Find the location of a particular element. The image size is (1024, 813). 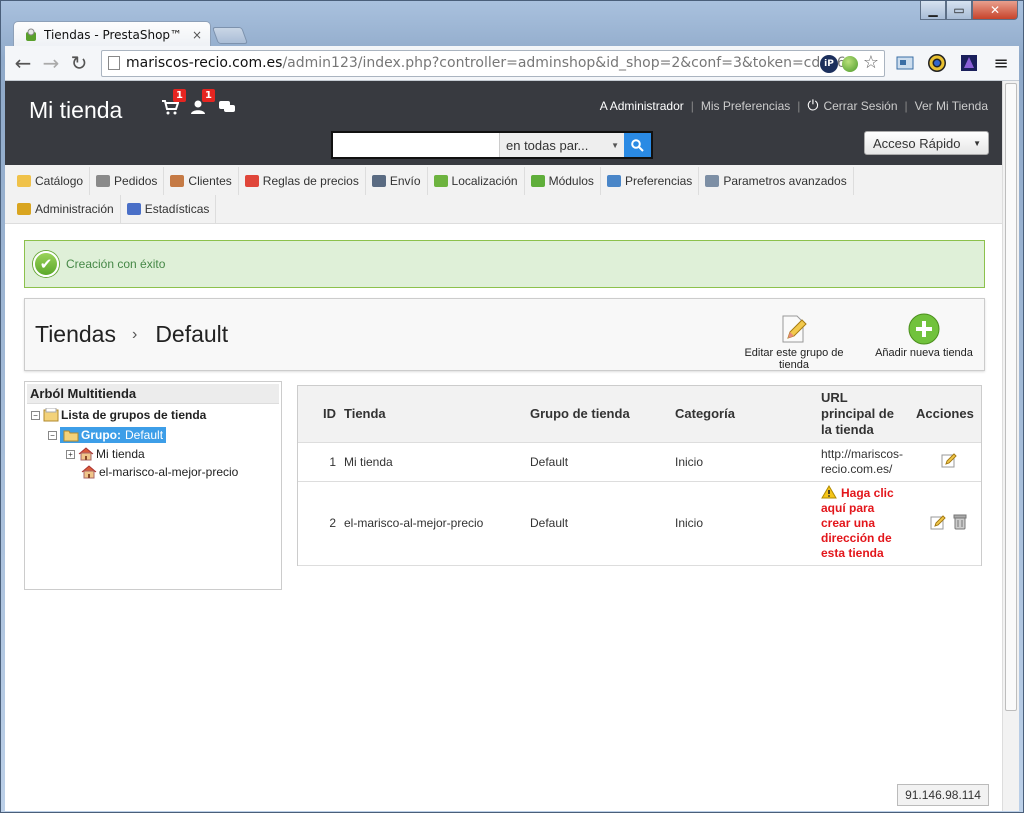

col-group-header: Grupo de tienda is located at coordinates (602, 414).